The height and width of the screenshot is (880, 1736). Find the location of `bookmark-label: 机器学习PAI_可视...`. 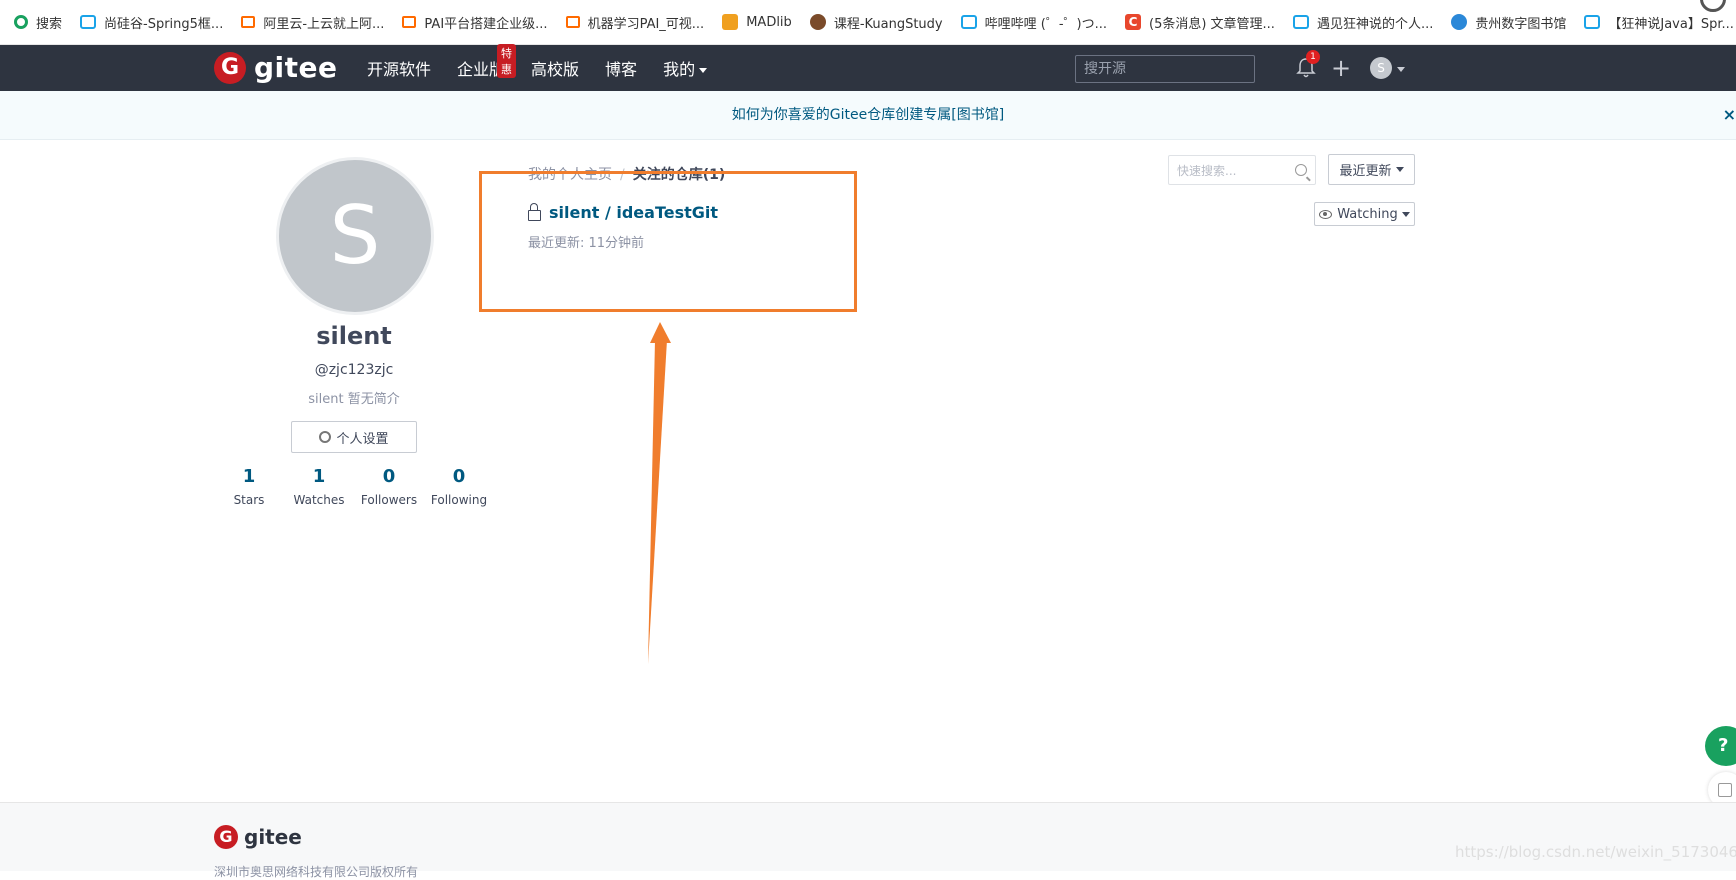

bookmark-label: 机器学习PAI_可视... is located at coordinates (646, 24).